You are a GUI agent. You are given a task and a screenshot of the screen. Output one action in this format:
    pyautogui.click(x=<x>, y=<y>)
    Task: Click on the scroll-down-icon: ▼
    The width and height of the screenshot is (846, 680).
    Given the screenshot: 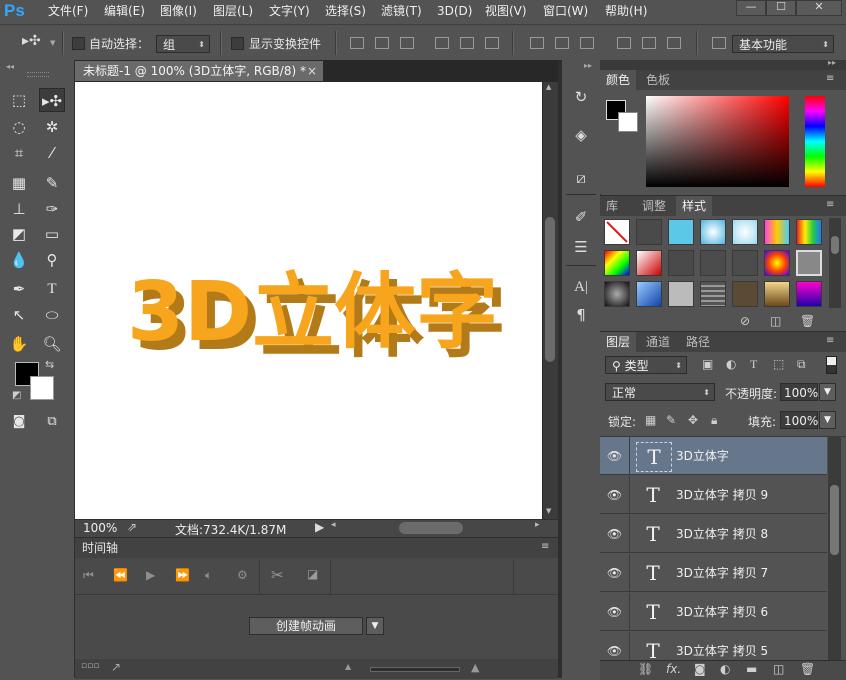 What is the action you would take?
    pyautogui.click(x=548, y=511)
    